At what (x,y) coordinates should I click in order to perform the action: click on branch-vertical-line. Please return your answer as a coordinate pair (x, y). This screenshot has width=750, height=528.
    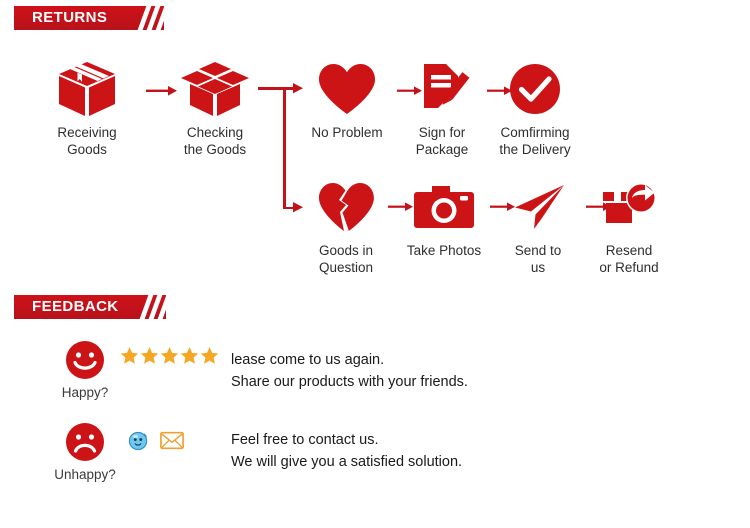
    Looking at the image, I should click on (284, 148).